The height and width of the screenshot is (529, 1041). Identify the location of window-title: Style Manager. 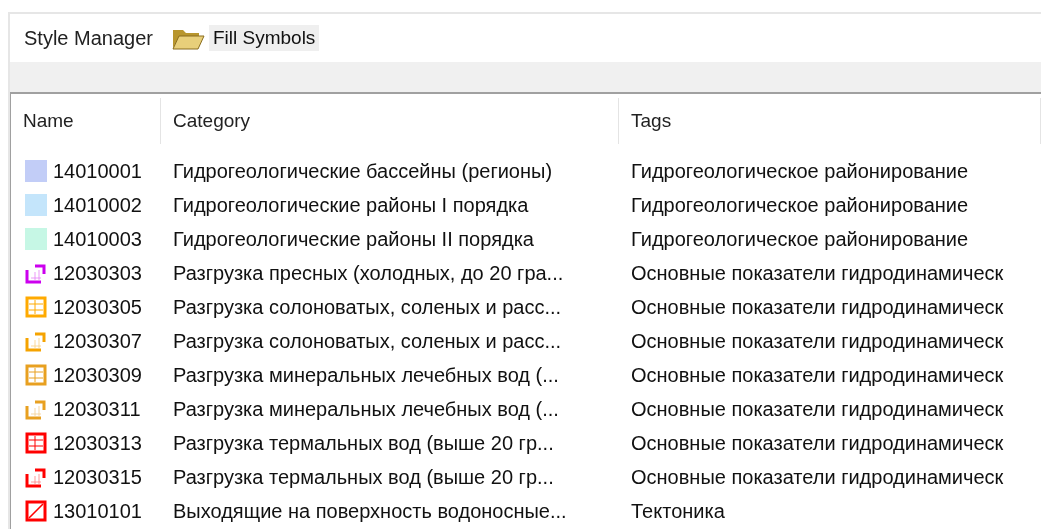
(88, 38).